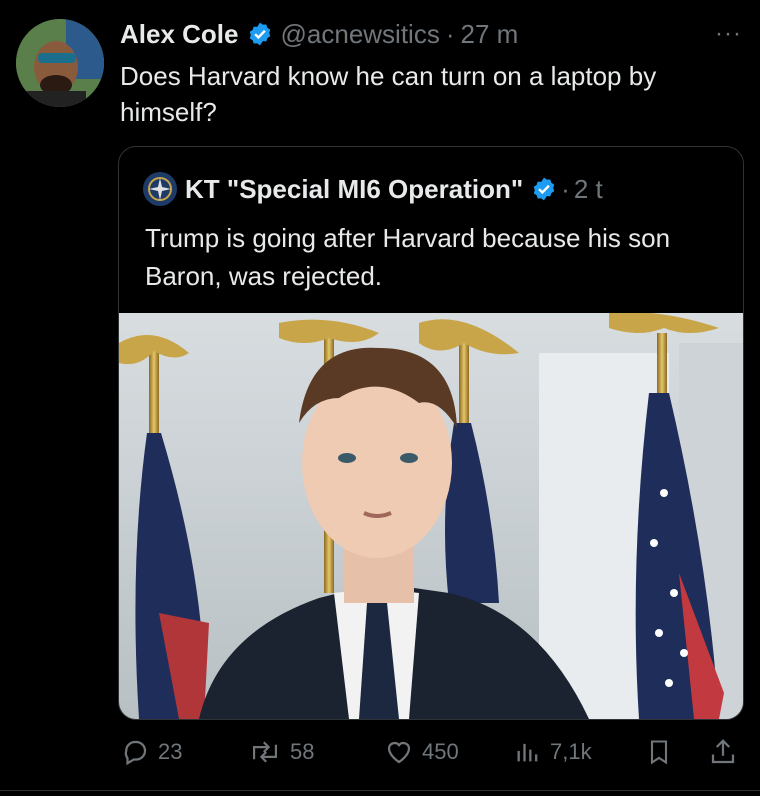 This screenshot has width=760, height=796. Describe the element at coordinates (160, 189) in the screenshot. I see `quote-avatar` at that location.